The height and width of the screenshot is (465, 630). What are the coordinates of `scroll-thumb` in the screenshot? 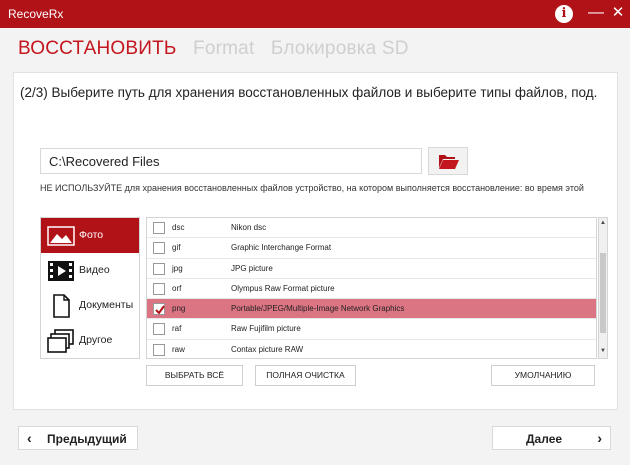 It's located at (603, 293).